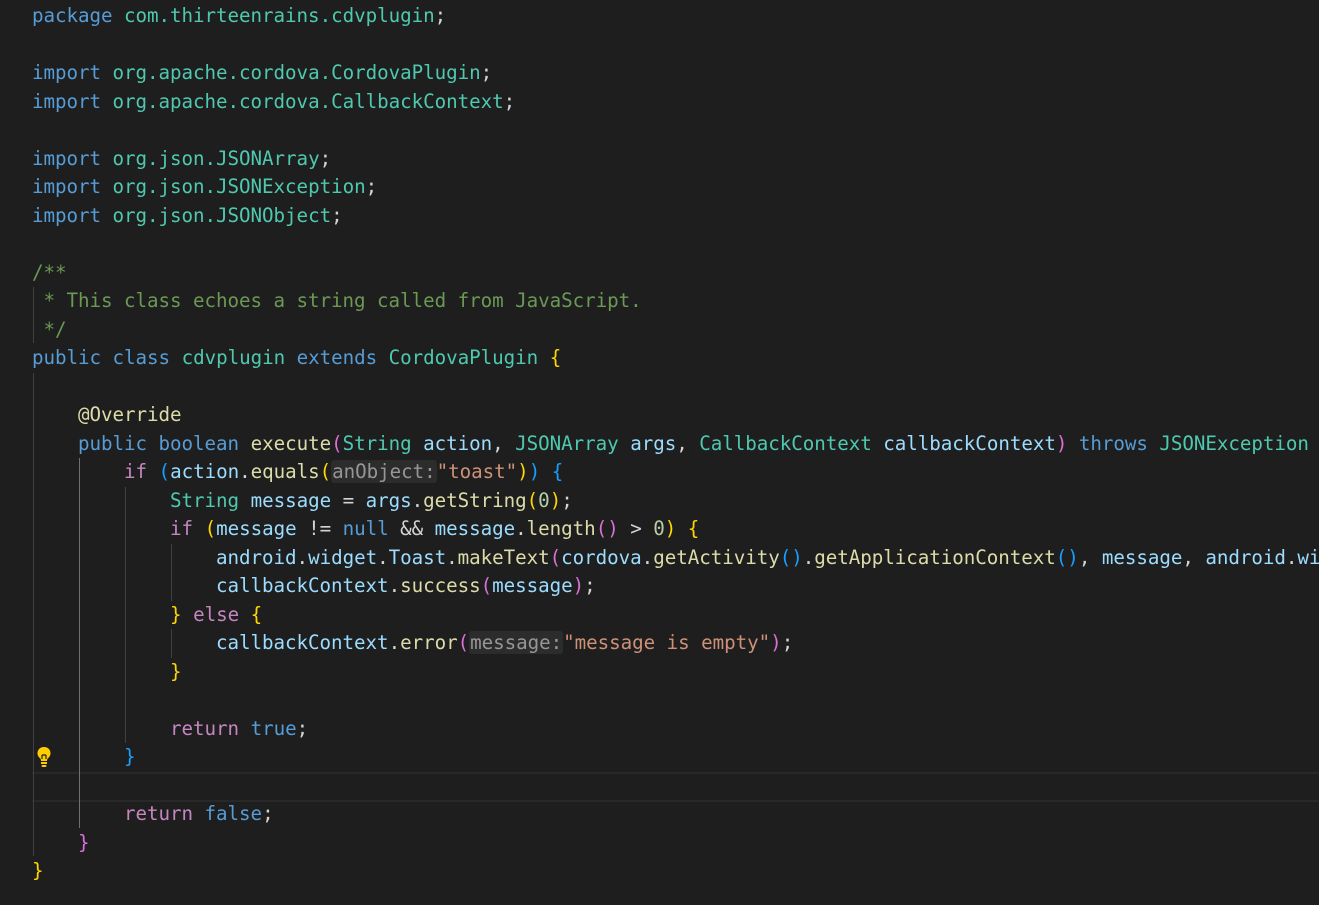  Describe the element at coordinates (273, 728) in the screenshot. I see `code-token: true` at that location.